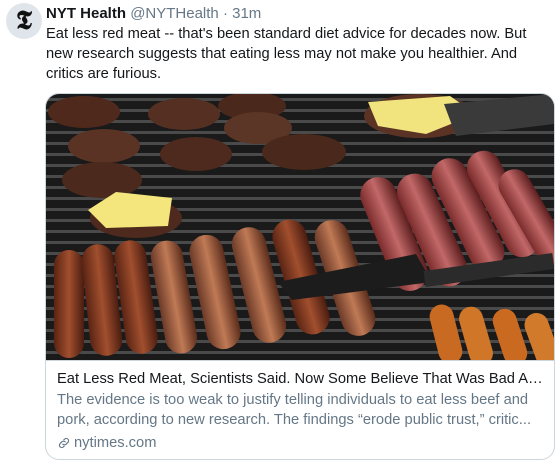 The height and width of the screenshot is (460, 556). What do you see at coordinates (115, 443) in the screenshot?
I see `card-domain-text: nytimes.com` at bounding box center [115, 443].